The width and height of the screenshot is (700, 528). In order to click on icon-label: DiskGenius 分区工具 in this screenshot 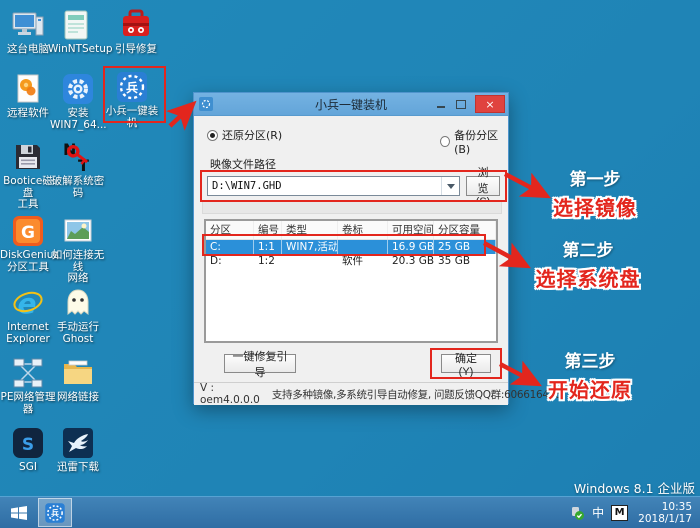, I will do `click(29, 261)`.